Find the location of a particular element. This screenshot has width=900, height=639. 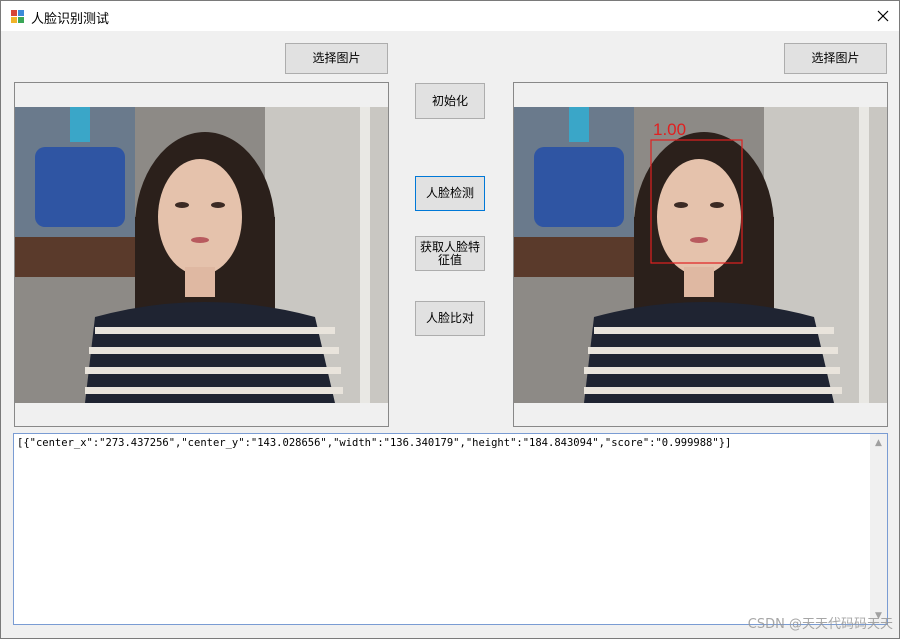

watermark: CSDN @天天代码码天天 is located at coordinates (820, 624).